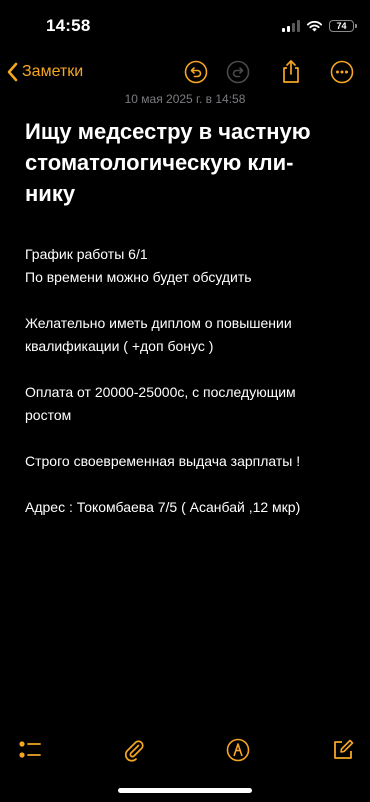 This screenshot has width=370, height=802. Describe the element at coordinates (119, 346) in the screenshot. I see `note-body-line: квалификации ( +доп бонус )` at that location.